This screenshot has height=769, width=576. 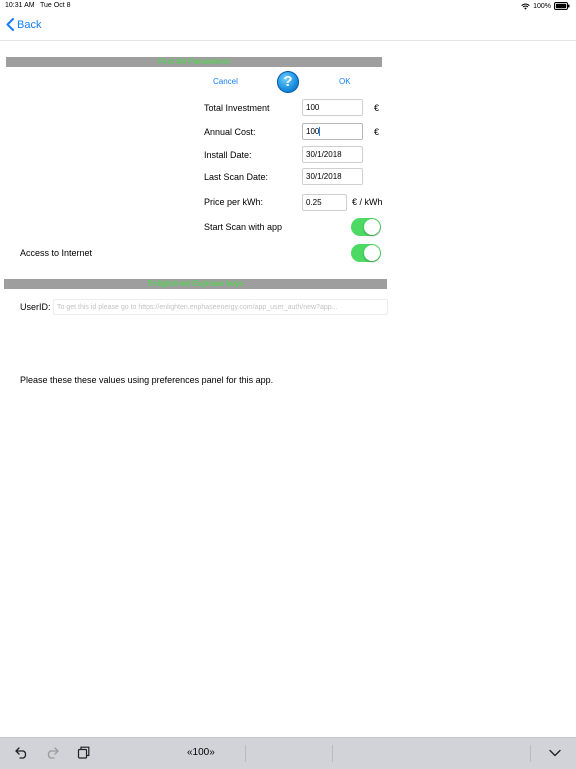 I want to click on price-kwh-field: 0.25, so click(x=324, y=202).